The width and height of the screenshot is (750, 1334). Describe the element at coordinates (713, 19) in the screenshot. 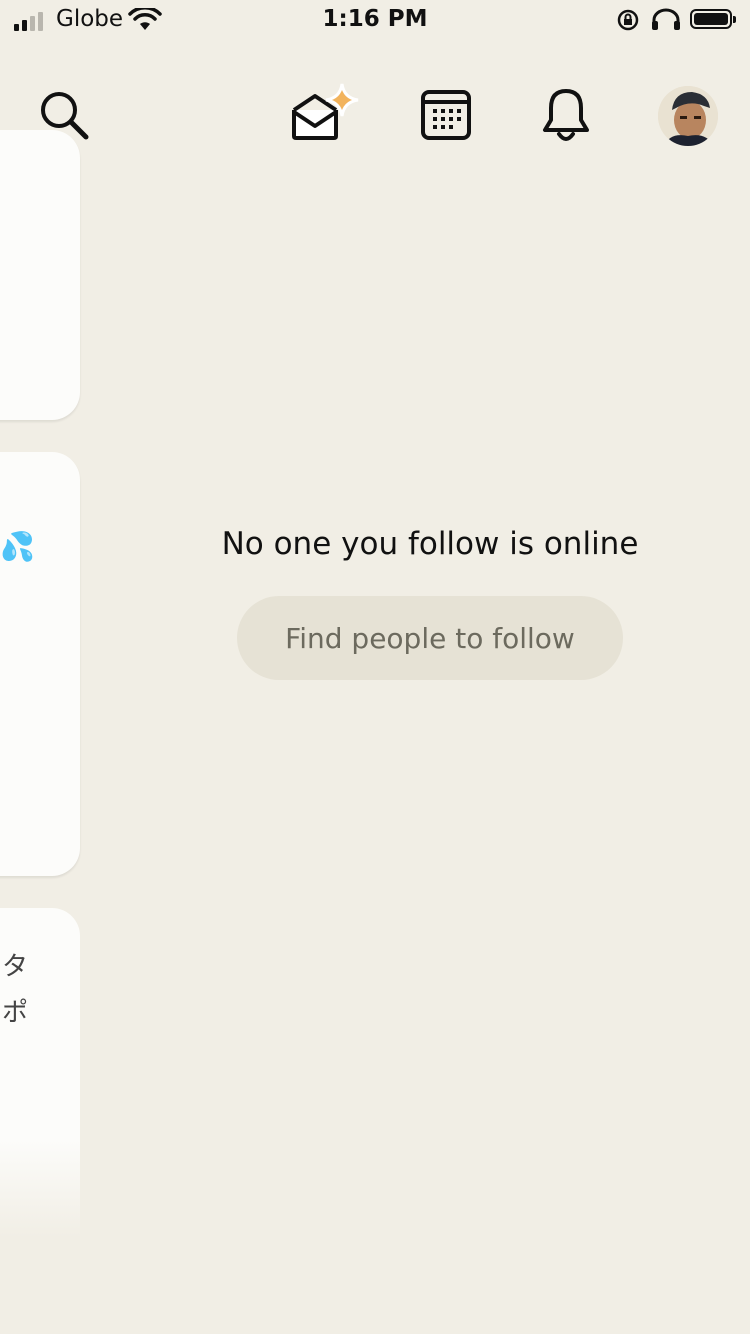

I see `battery-icon` at that location.